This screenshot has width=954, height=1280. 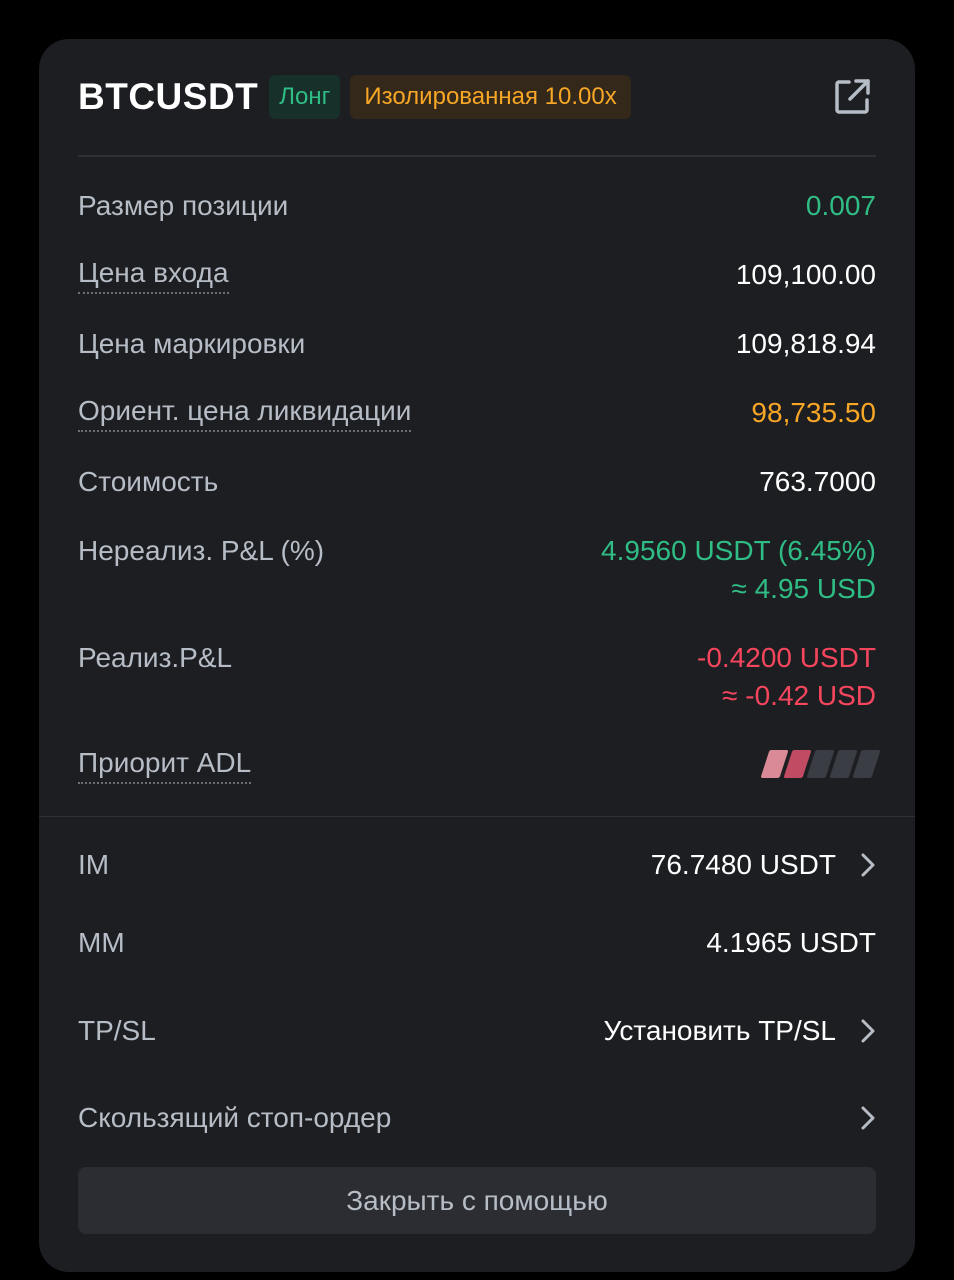 What do you see at coordinates (235, 1117) in the screenshot?
I see `trailing-stop-label: Скользящий стоп-ордер` at bounding box center [235, 1117].